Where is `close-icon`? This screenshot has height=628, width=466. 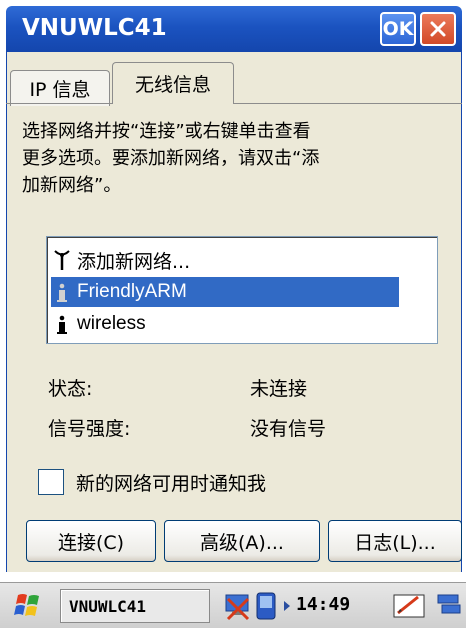 close-icon is located at coordinates (438, 29).